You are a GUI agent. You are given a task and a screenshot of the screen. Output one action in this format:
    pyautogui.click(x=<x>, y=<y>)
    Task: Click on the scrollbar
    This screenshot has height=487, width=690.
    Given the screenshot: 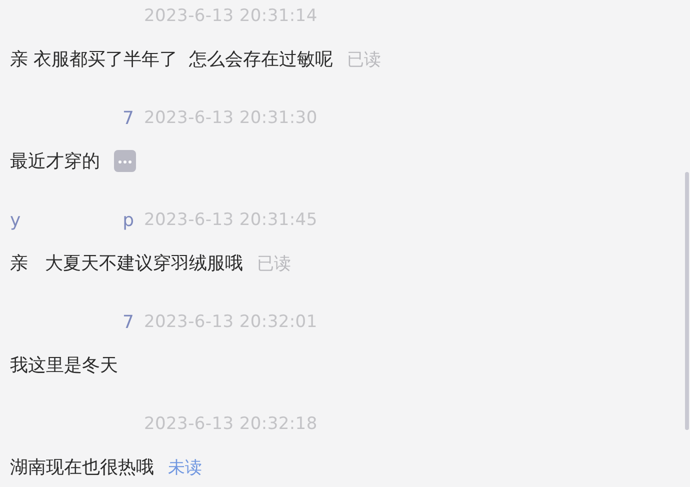 What is the action you would take?
    pyautogui.click(x=687, y=301)
    